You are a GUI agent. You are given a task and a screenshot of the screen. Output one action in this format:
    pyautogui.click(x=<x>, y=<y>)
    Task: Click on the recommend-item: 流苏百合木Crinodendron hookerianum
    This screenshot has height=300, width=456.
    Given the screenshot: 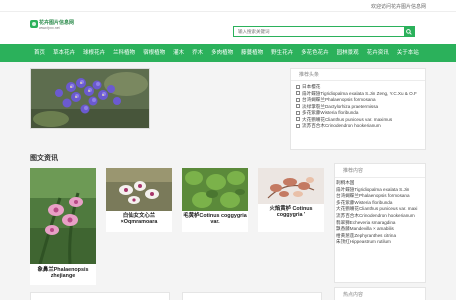 What is the action you would take?
    pyautogui.click(x=360, y=126)
    